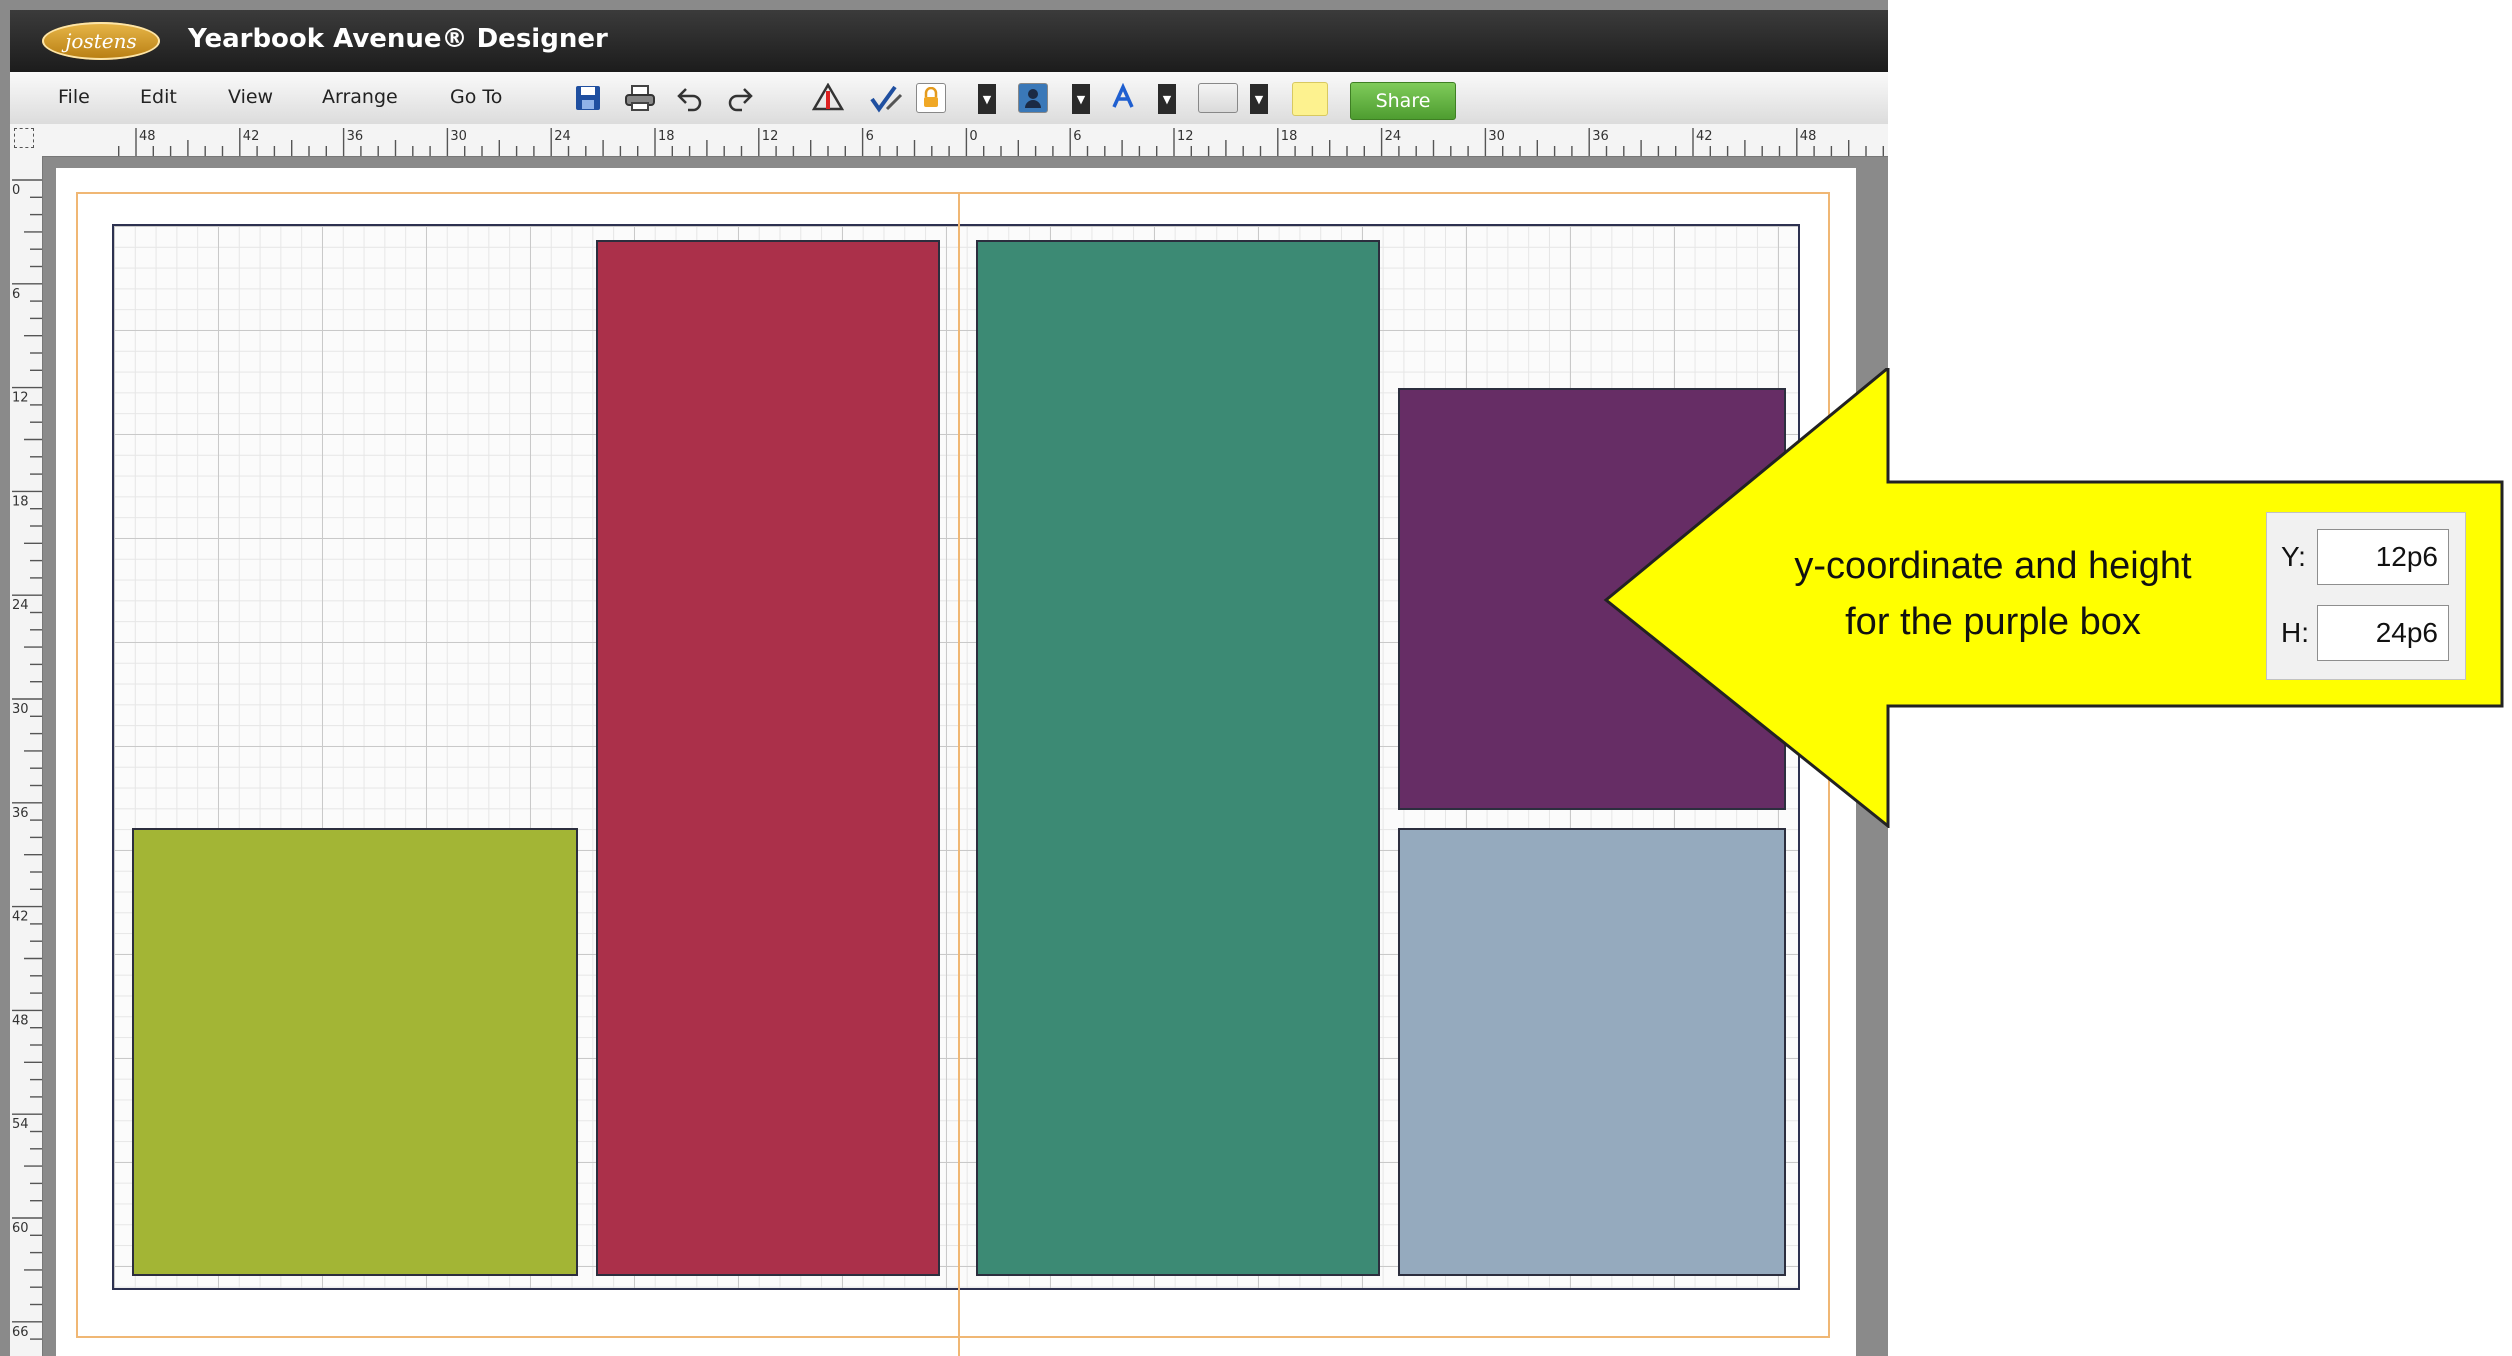  Describe the element at coordinates (2366, 596) in the screenshot. I see `properties-panel: Y: H:` at that location.